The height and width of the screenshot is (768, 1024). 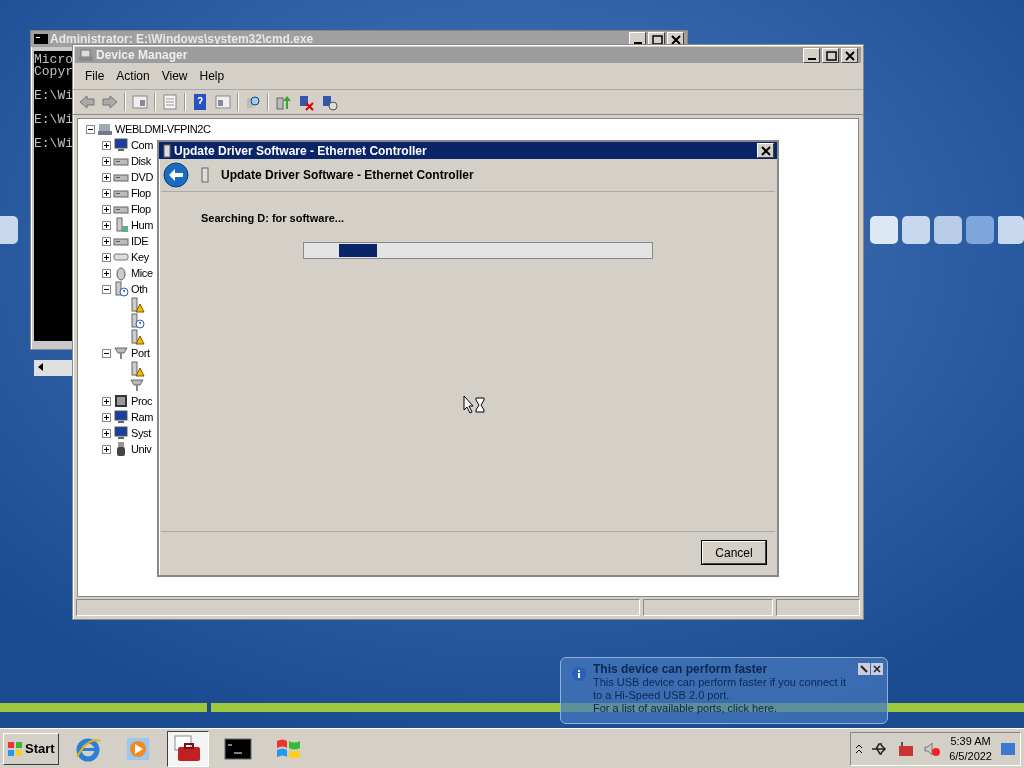 What do you see at coordinates (811, 58) in the screenshot?
I see `minimize-icon` at bounding box center [811, 58].